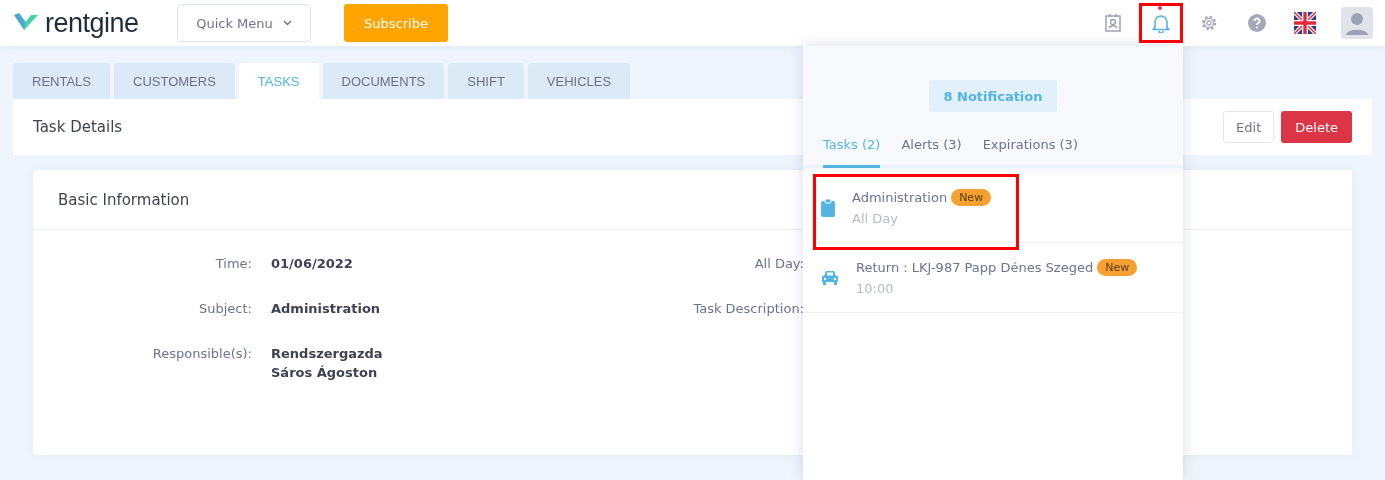 The height and width of the screenshot is (480, 1385). What do you see at coordinates (993, 96) in the screenshot?
I see `notification-count: 8 Notification` at bounding box center [993, 96].